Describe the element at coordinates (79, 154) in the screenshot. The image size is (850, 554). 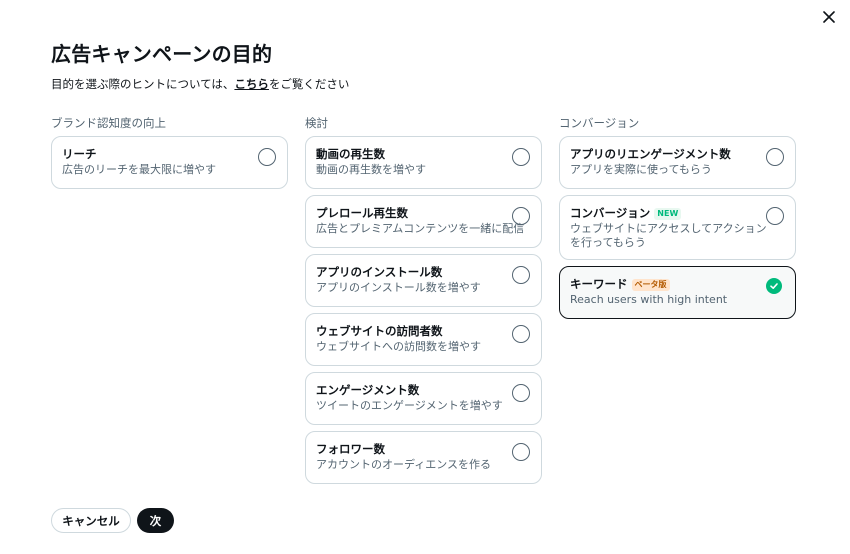
I see `option-title: リーチ` at that location.